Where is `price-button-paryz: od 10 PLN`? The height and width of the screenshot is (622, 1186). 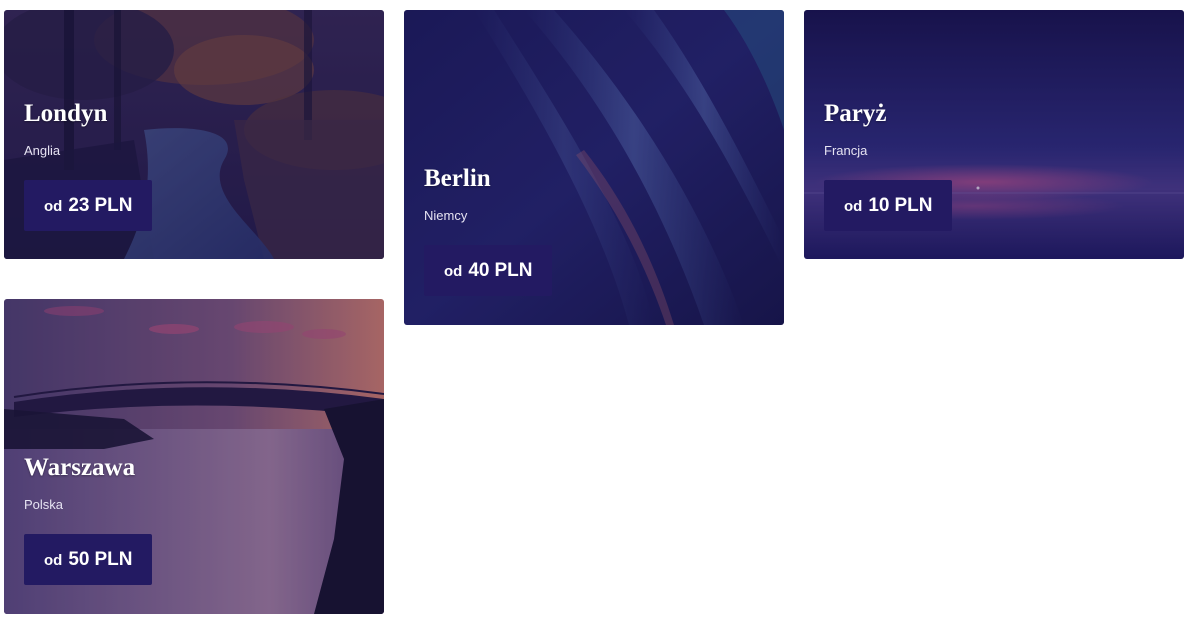 price-button-paryz: od 10 PLN is located at coordinates (888, 205).